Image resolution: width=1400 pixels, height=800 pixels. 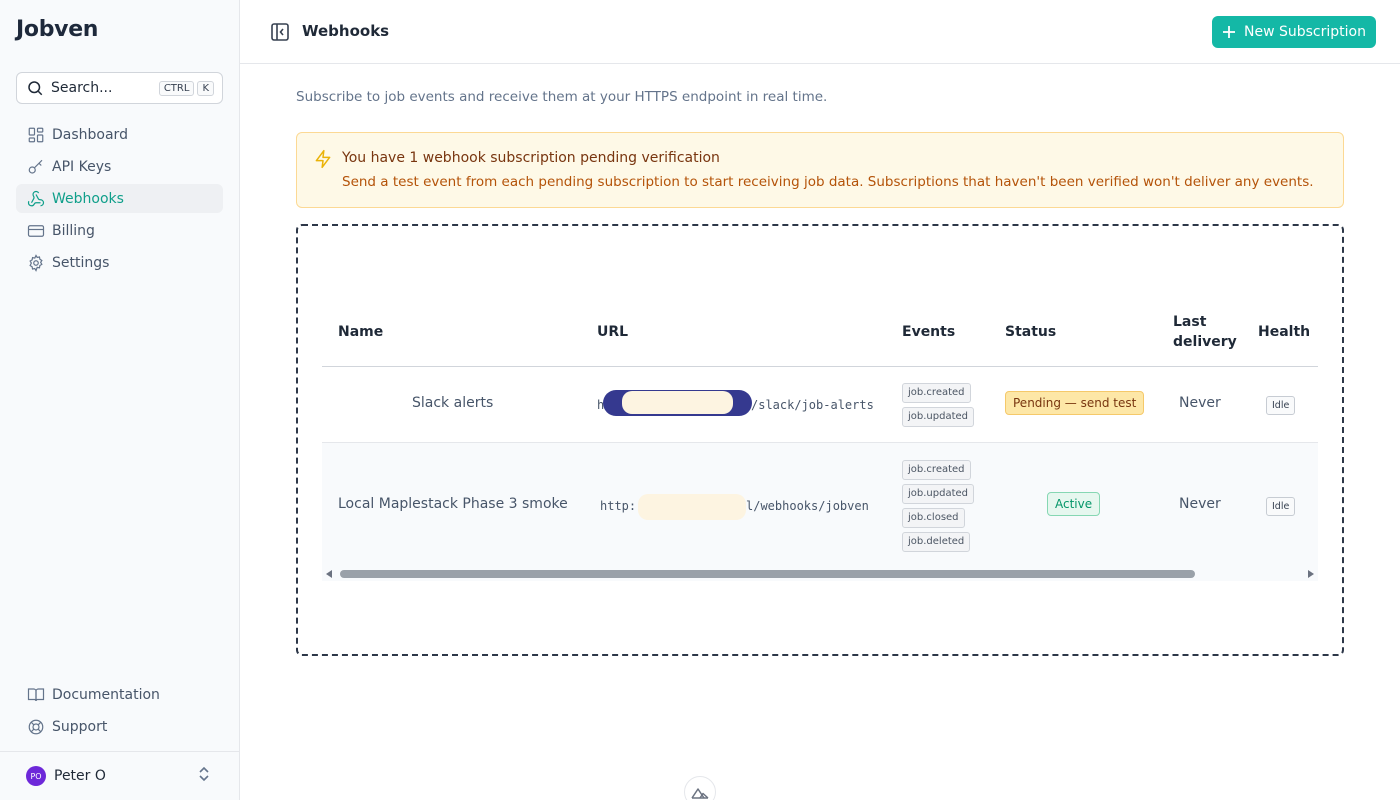 I want to click on column-header-name: Name, so click(x=361, y=332).